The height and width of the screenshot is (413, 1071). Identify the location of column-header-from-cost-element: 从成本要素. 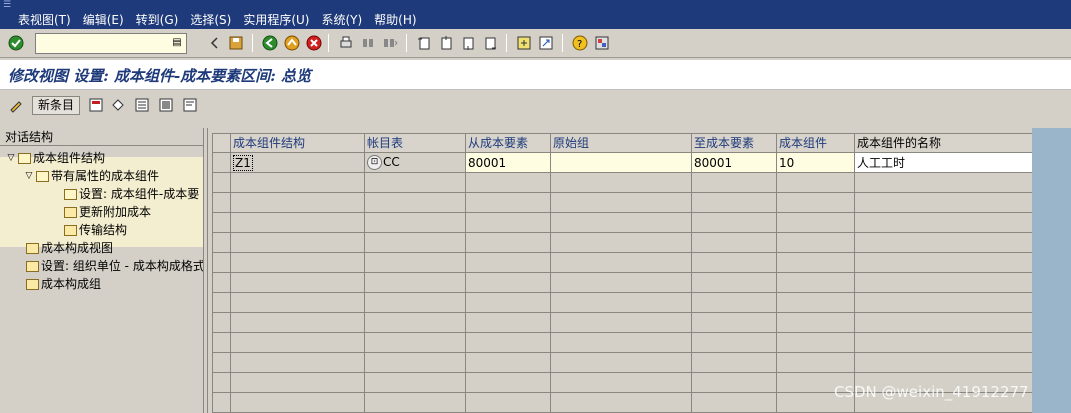
(508, 143).